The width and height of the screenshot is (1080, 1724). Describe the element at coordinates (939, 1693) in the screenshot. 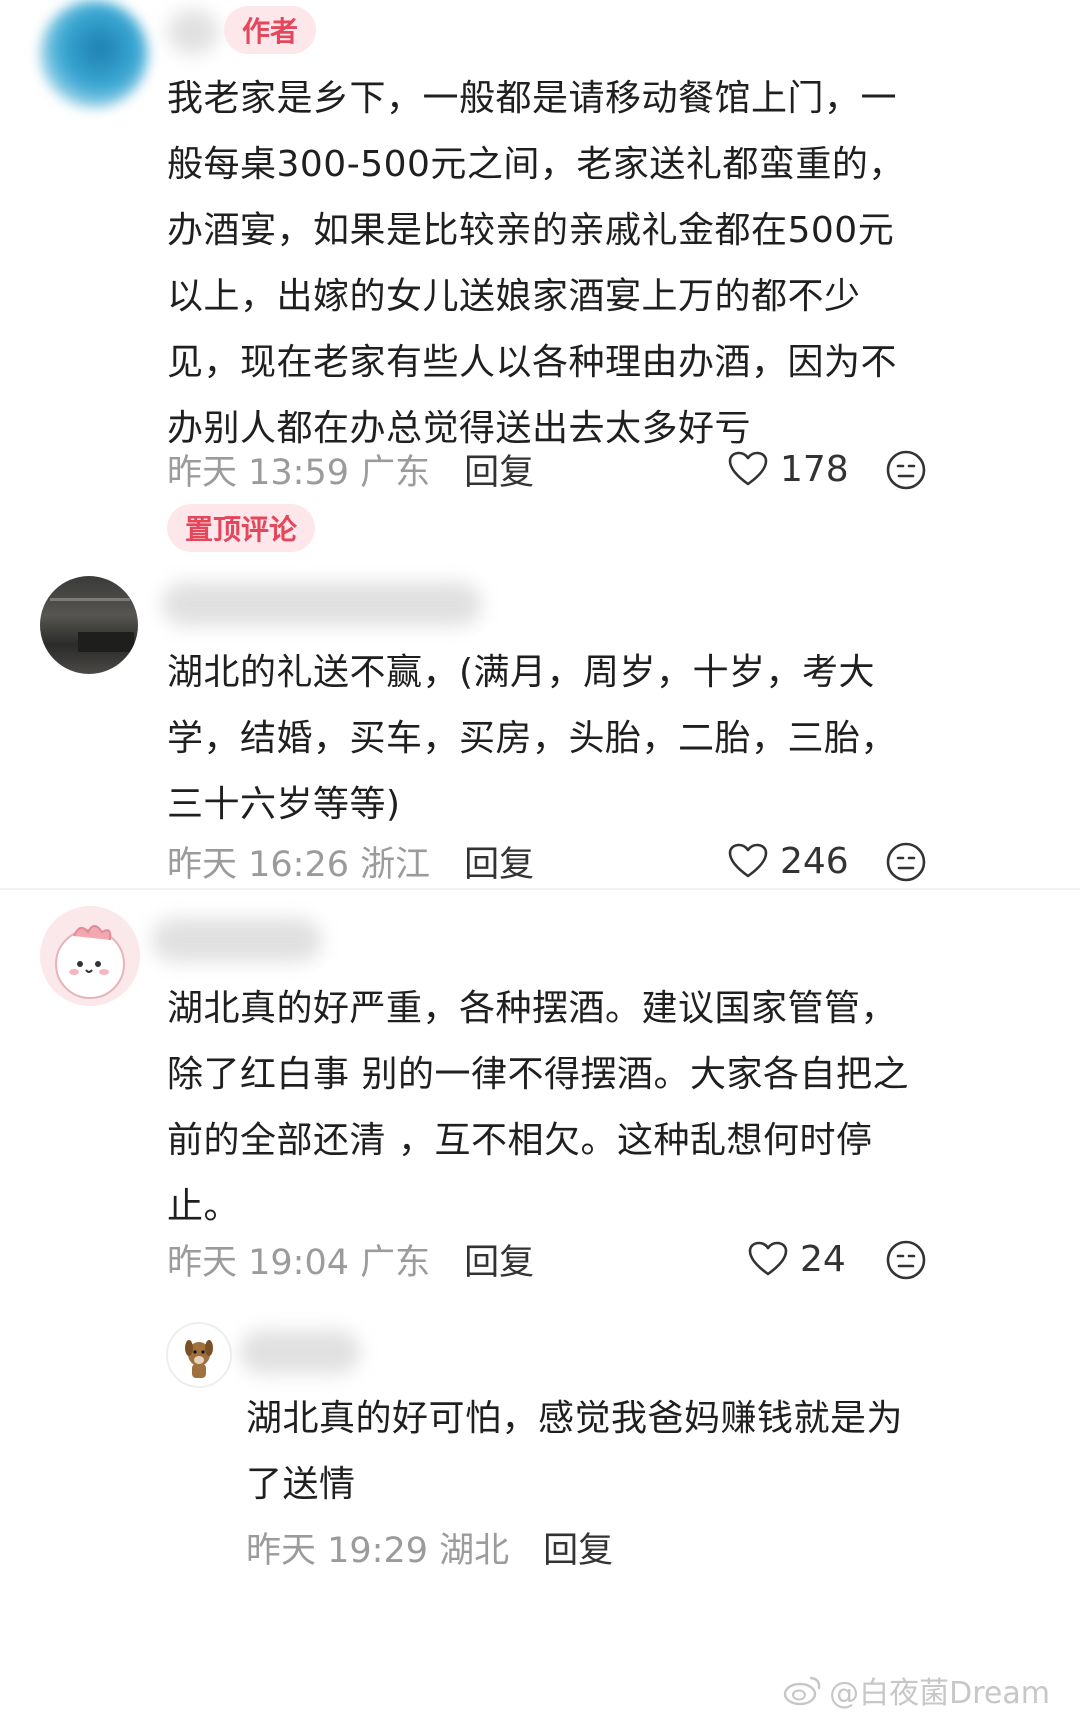

I see `watermark-text: @白夜菌Dream` at that location.